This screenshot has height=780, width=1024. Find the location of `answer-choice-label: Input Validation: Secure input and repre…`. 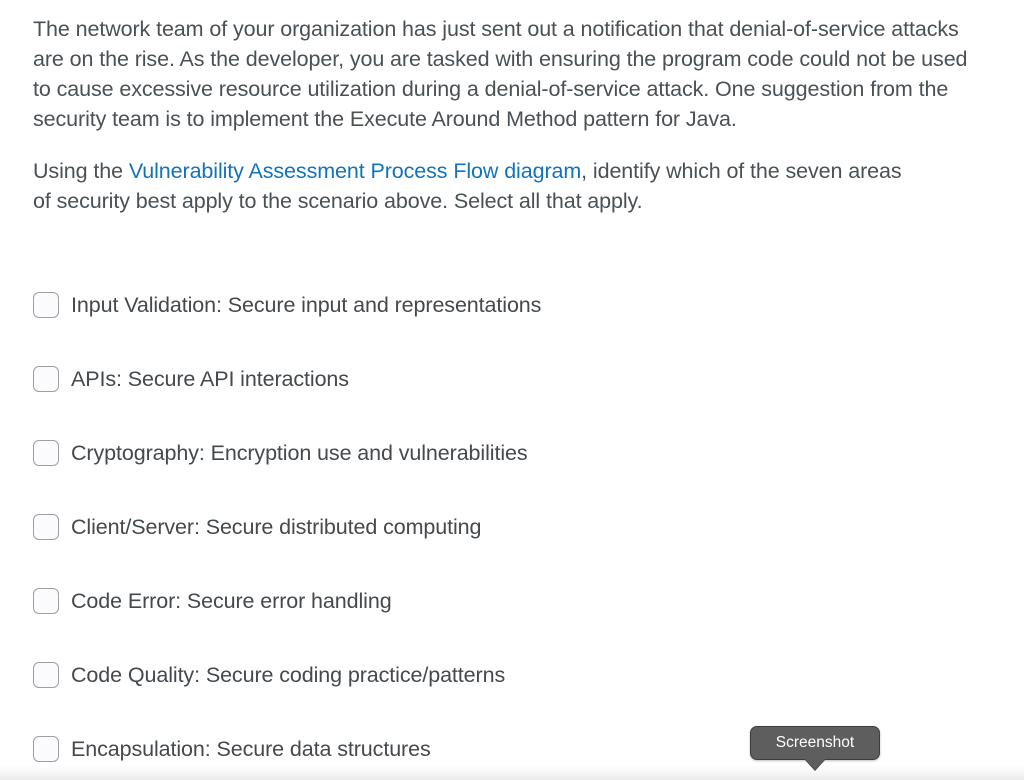

answer-choice-label: Input Validation: Secure input and repre… is located at coordinates (306, 305).